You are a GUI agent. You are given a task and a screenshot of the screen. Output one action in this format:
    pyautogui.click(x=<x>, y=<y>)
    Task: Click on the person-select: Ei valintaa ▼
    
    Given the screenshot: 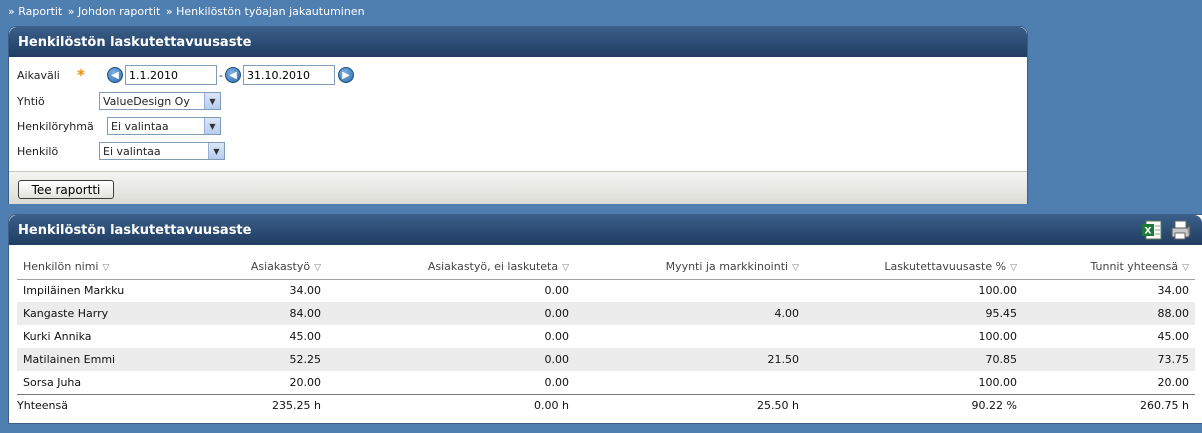 What is the action you would take?
    pyautogui.click(x=162, y=151)
    